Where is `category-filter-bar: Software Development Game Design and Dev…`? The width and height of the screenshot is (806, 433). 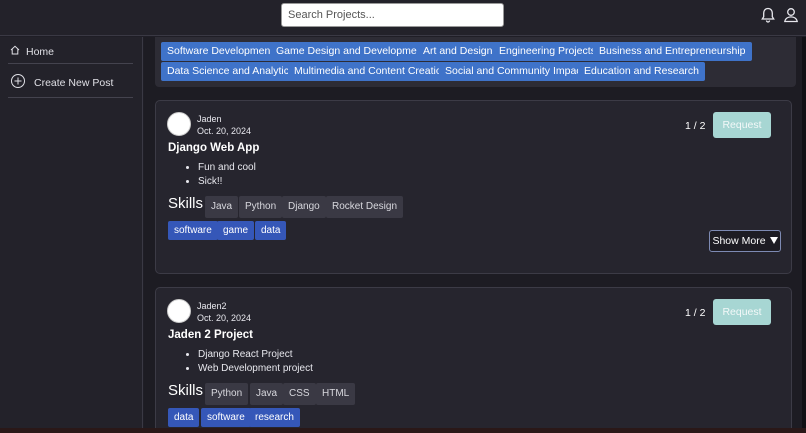 category-filter-bar: Software Development Game Design and Dev… is located at coordinates (475, 62).